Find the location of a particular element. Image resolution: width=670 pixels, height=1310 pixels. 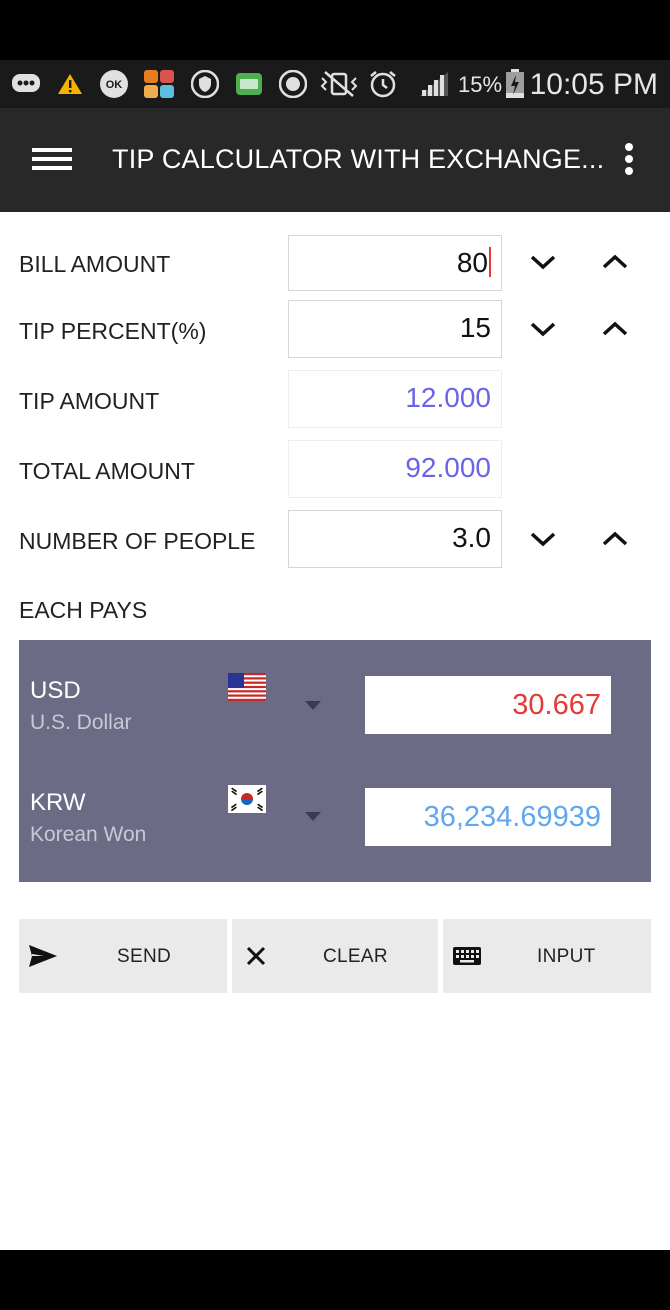

cai-icon is located at coordinates (293, 84).